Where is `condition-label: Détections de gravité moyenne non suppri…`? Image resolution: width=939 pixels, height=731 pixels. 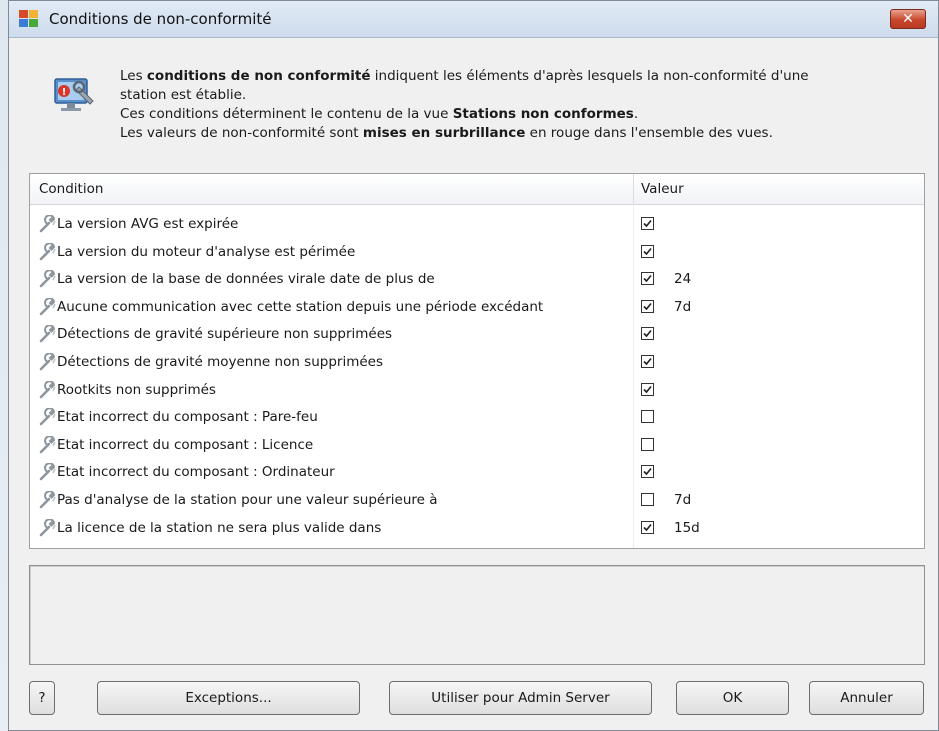
condition-label: Détections de gravité moyenne non suppri… is located at coordinates (220, 362).